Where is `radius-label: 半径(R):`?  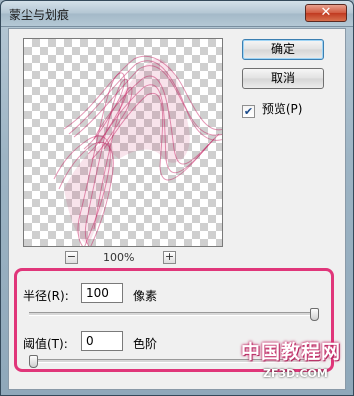 radius-label: 半径(R): is located at coordinates (46, 296).